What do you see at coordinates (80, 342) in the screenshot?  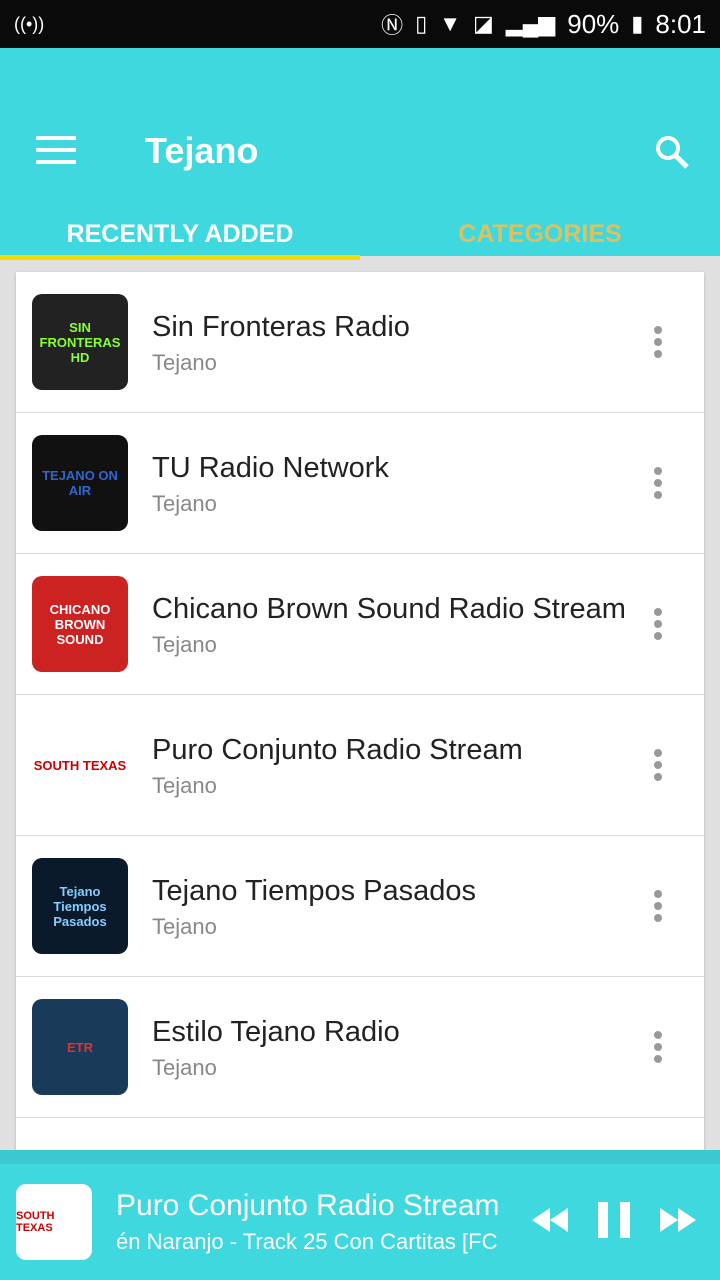 I see `station-logo: SIN FRONTERAS HD` at bounding box center [80, 342].